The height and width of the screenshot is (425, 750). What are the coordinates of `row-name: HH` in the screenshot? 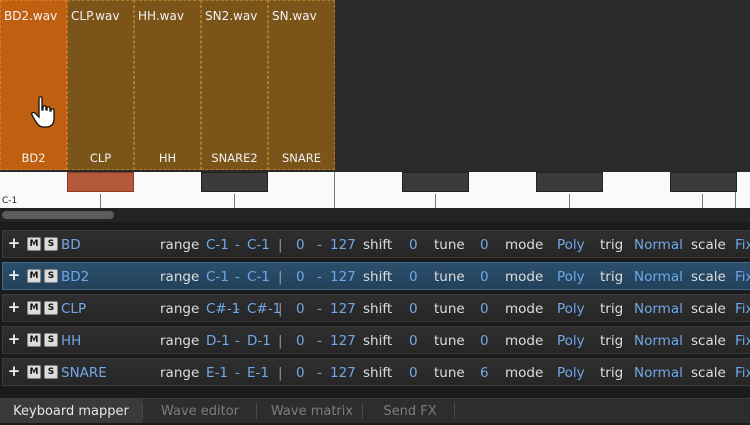 It's located at (71, 341).